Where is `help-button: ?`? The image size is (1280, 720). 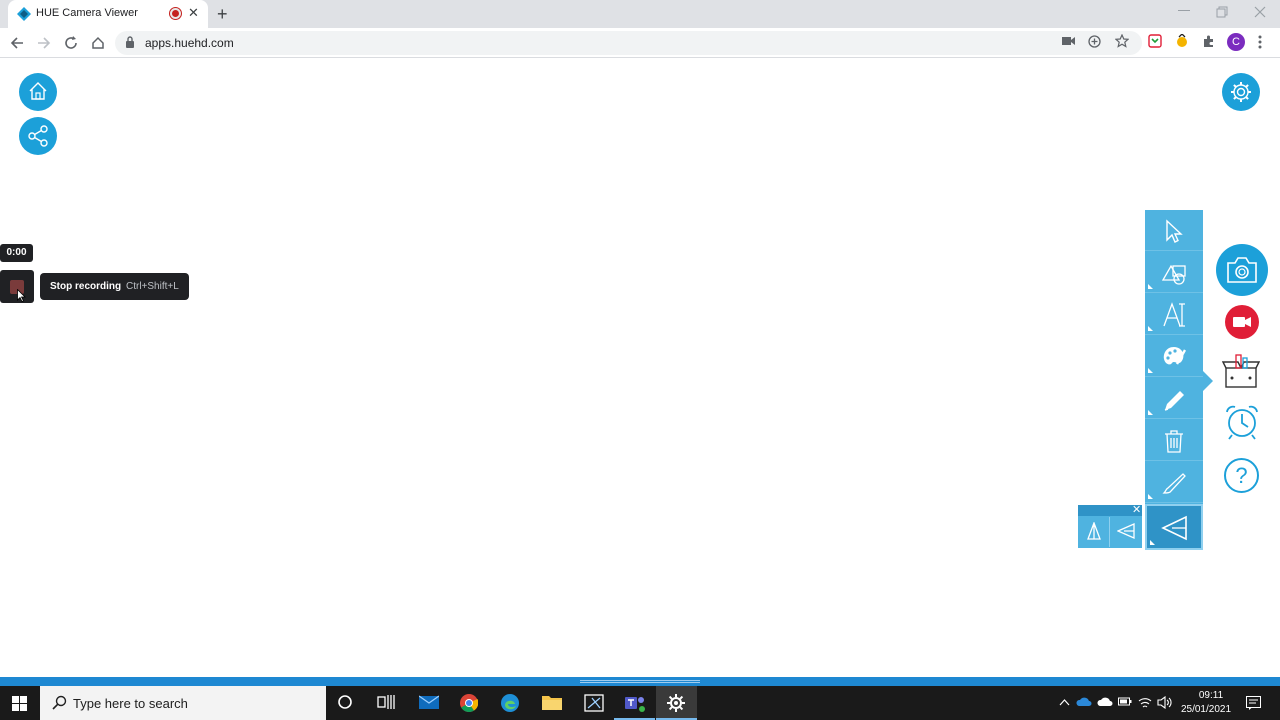
help-button: ? is located at coordinates (1241, 475).